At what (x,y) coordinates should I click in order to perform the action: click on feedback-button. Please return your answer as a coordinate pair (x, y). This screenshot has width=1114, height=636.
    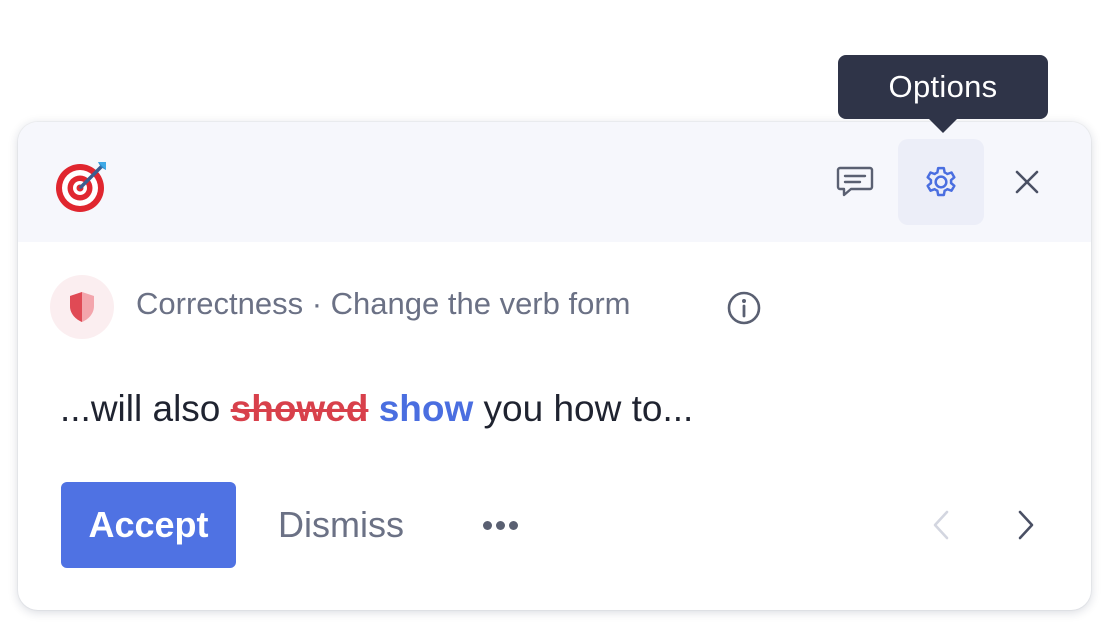
    Looking at the image, I should click on (855, 182).